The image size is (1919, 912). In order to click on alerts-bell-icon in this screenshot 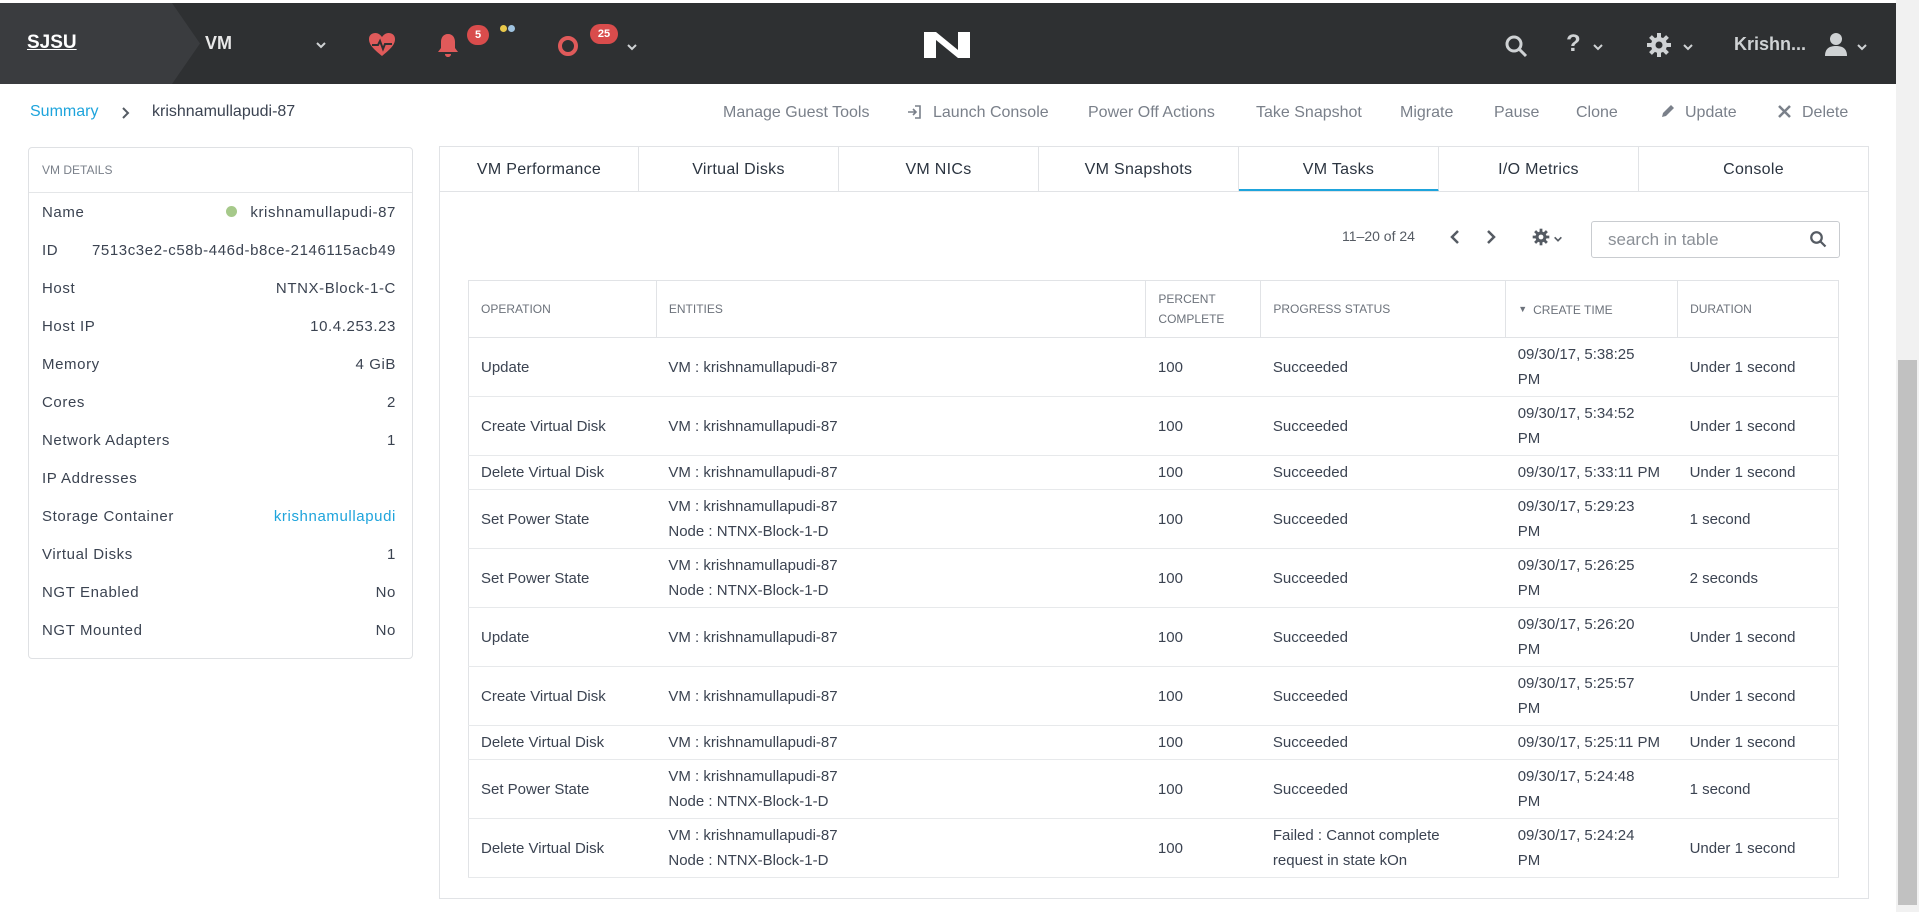, I will do `click(448, 45)`.